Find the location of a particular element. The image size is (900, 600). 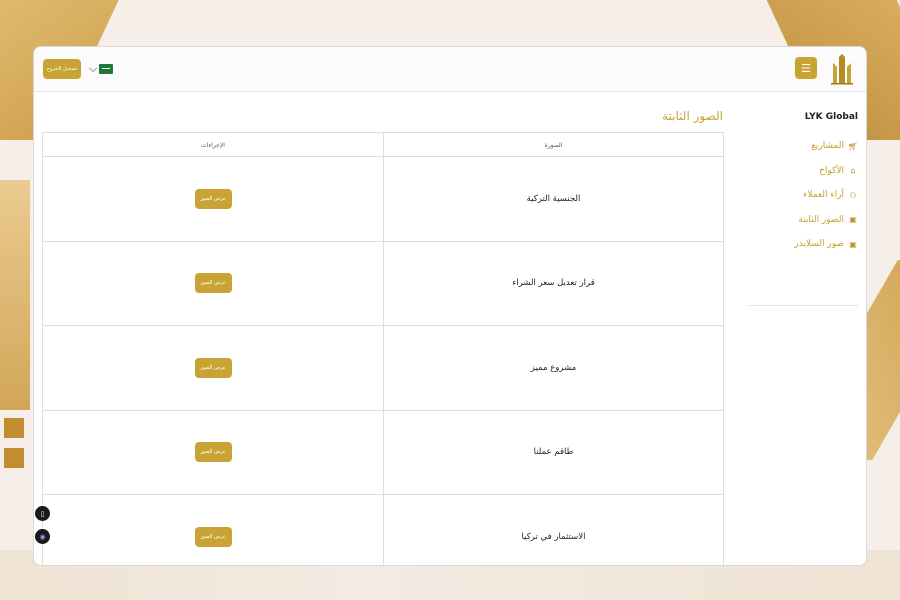

sidebar-item-label: الأكواخ is located at coordinates (831, 170).